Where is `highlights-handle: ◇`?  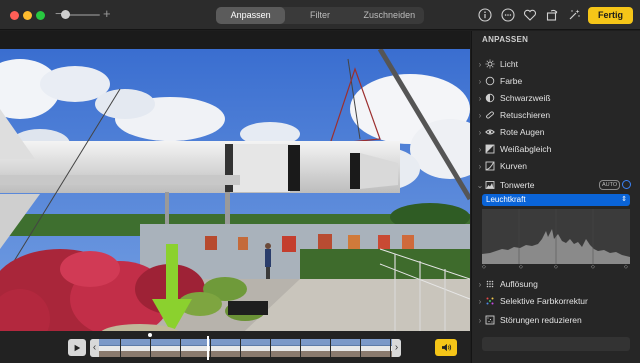
highlights-handle: ◇ is located at coordinates (593, 267).